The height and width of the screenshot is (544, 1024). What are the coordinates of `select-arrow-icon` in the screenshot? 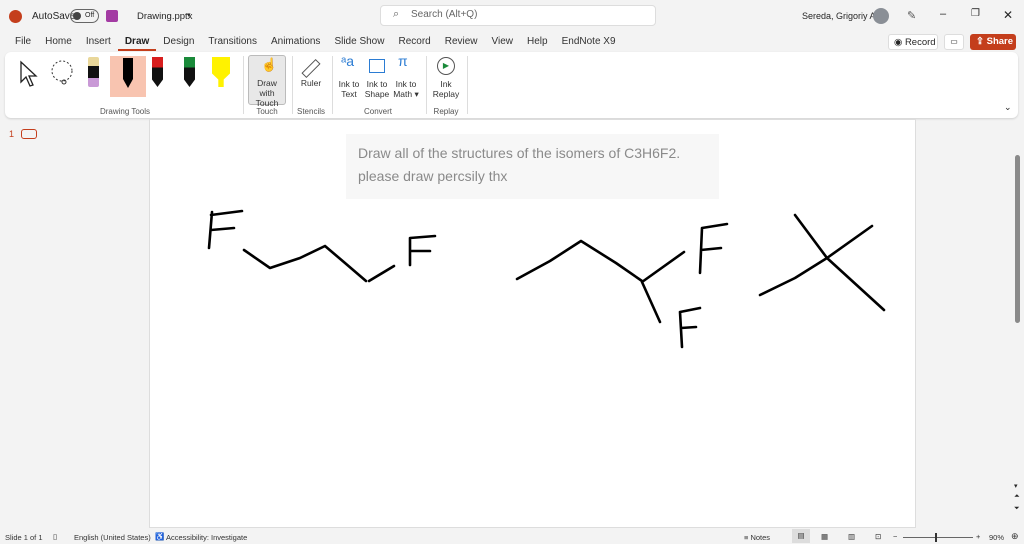 It's located at (29, 74).